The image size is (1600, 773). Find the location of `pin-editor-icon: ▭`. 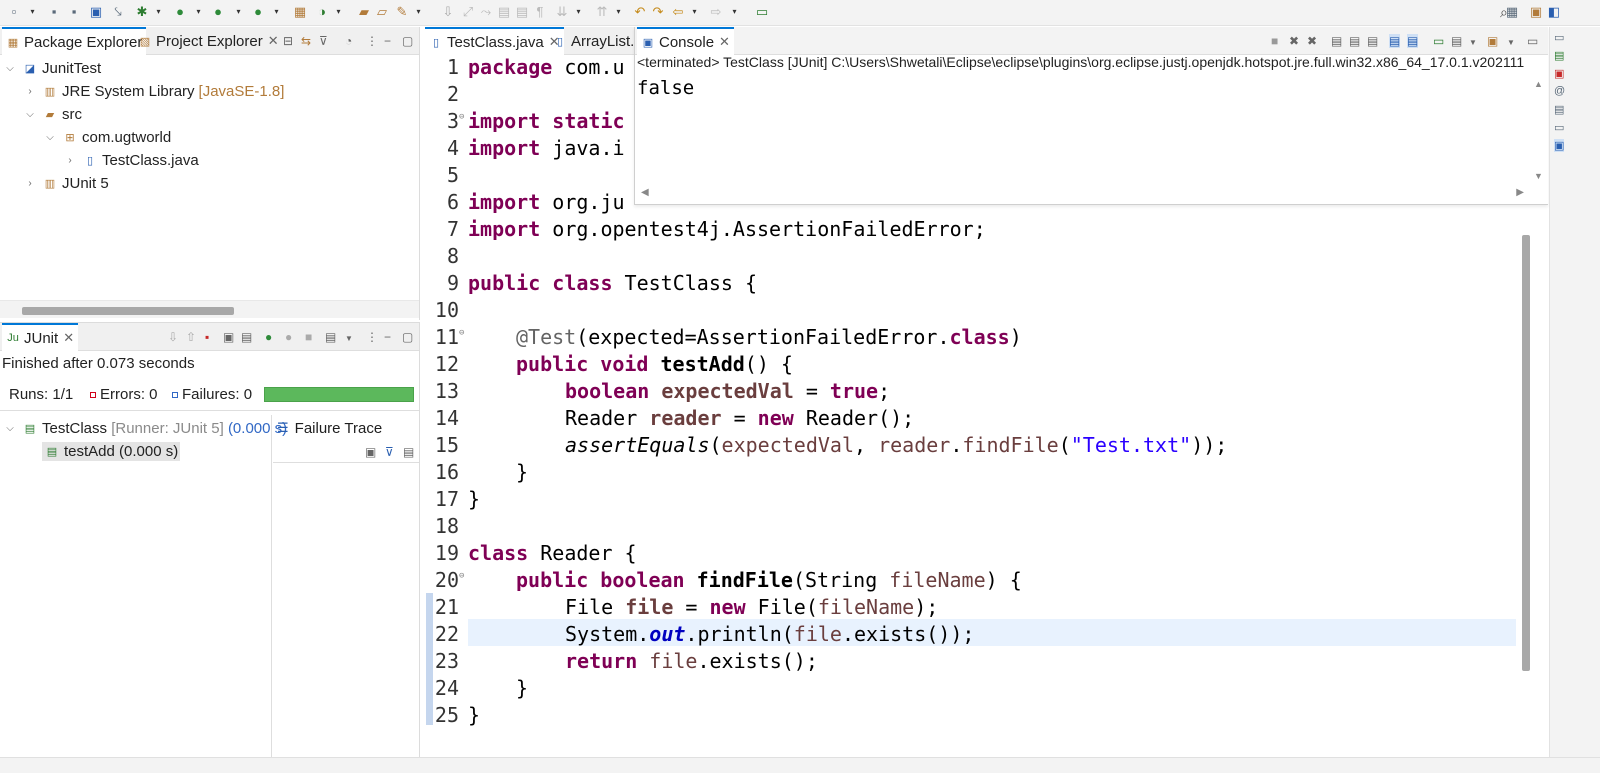

pin-editor-icon: ▭ is located at coordinates (762, 12).